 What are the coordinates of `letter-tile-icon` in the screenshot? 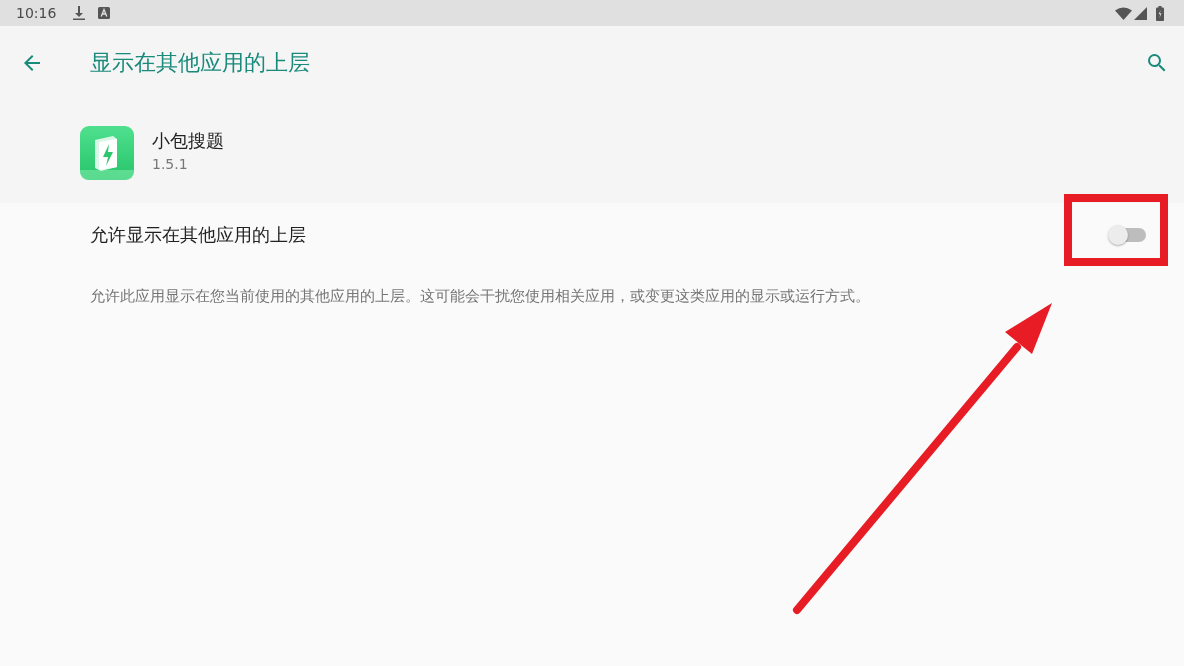 It's located at (104, 13).